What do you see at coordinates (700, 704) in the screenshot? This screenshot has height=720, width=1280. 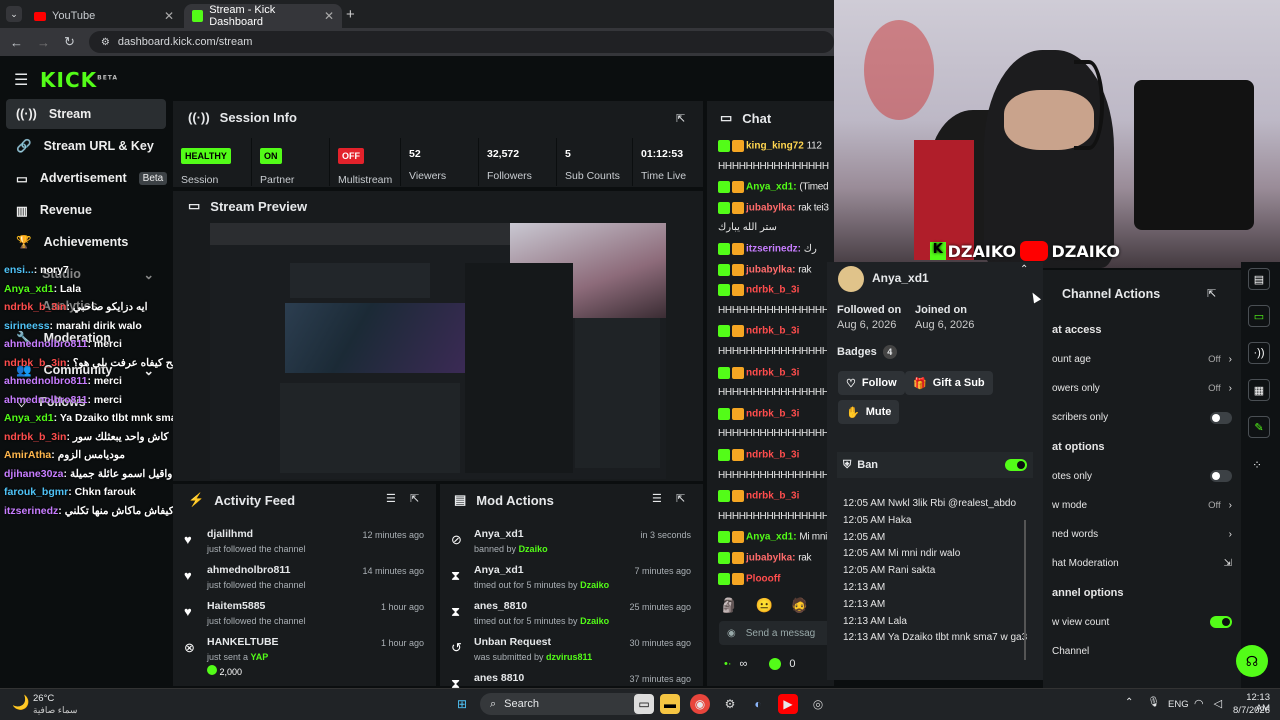 I see `chrome-icon: ◉` at bounding box center [700, 704].